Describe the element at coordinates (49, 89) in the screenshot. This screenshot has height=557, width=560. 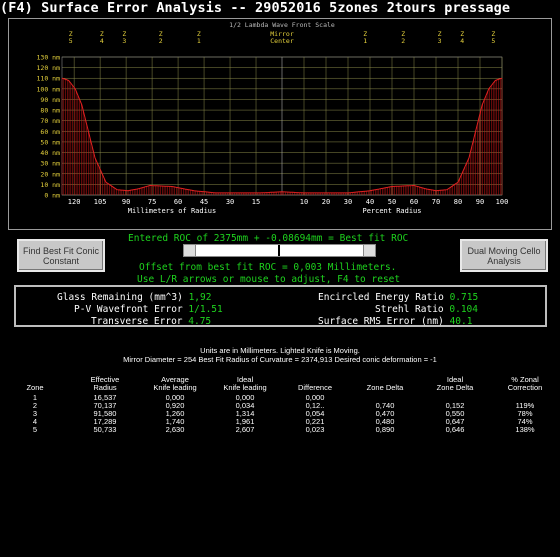
I see `y-tick-label: 100 nm` at that location.